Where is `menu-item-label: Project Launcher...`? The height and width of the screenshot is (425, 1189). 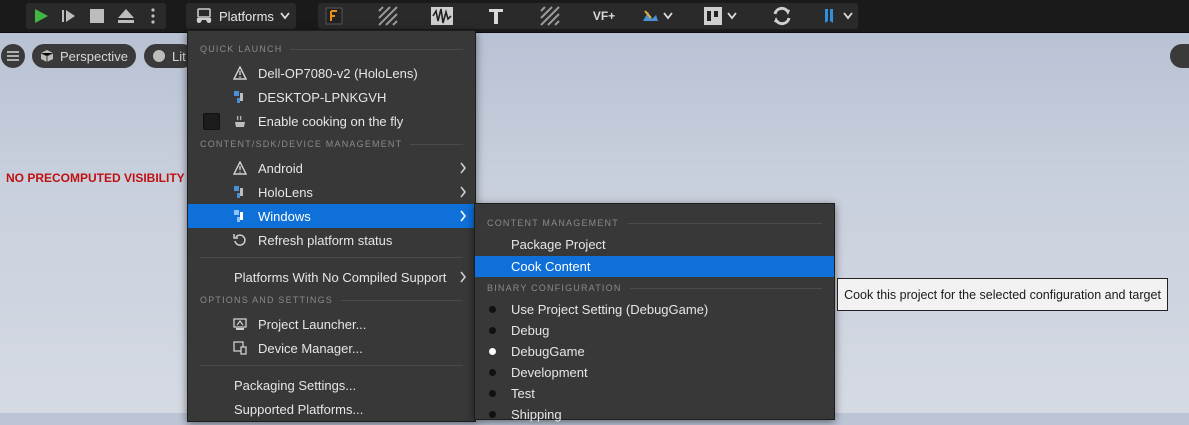 menu-item-label: Project Launcher... is located at coordinates (312, 324).